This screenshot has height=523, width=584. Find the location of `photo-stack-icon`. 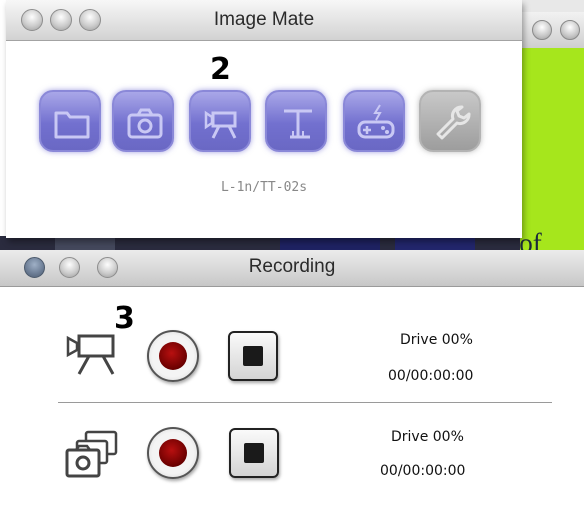

photo-stack-icon is located at coordinates (91, 454).